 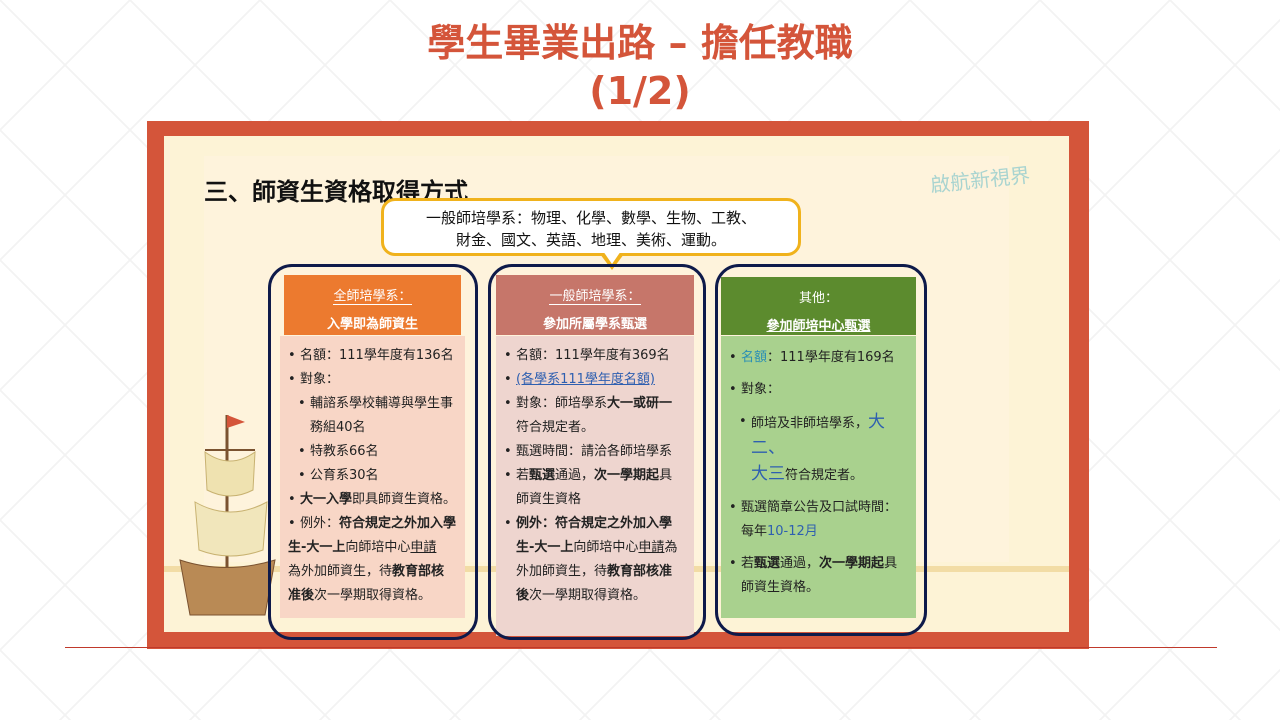 What do you see at coordinates (640, 43) in the screenshot?
I see `slide-title: 學生畢業出路 – 擔任教職` at bounding box center [640, 43].